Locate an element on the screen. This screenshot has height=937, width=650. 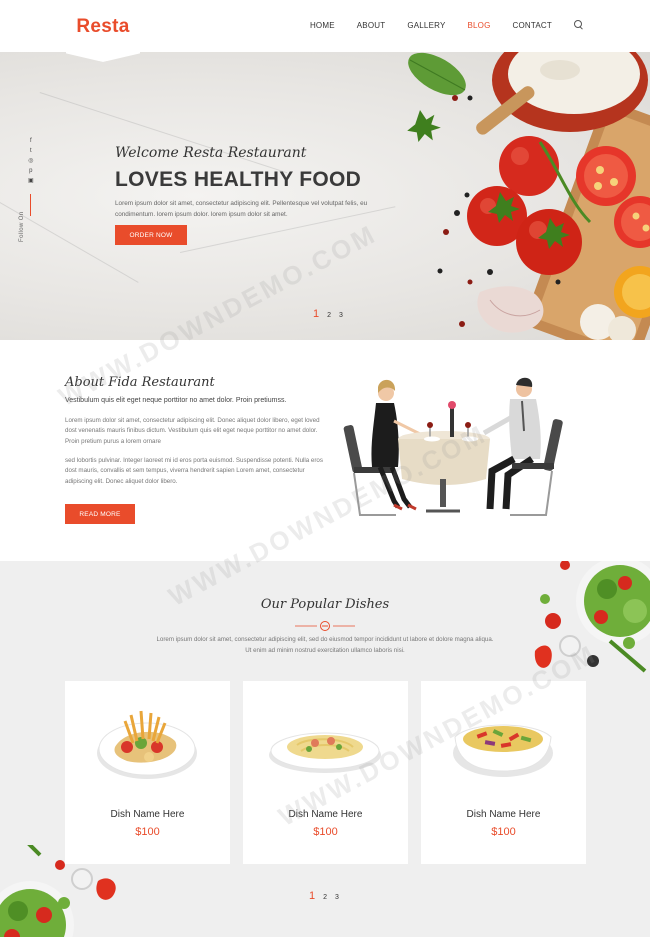
order-now-button: ORDER NOW is located at coordinates (151, 235).